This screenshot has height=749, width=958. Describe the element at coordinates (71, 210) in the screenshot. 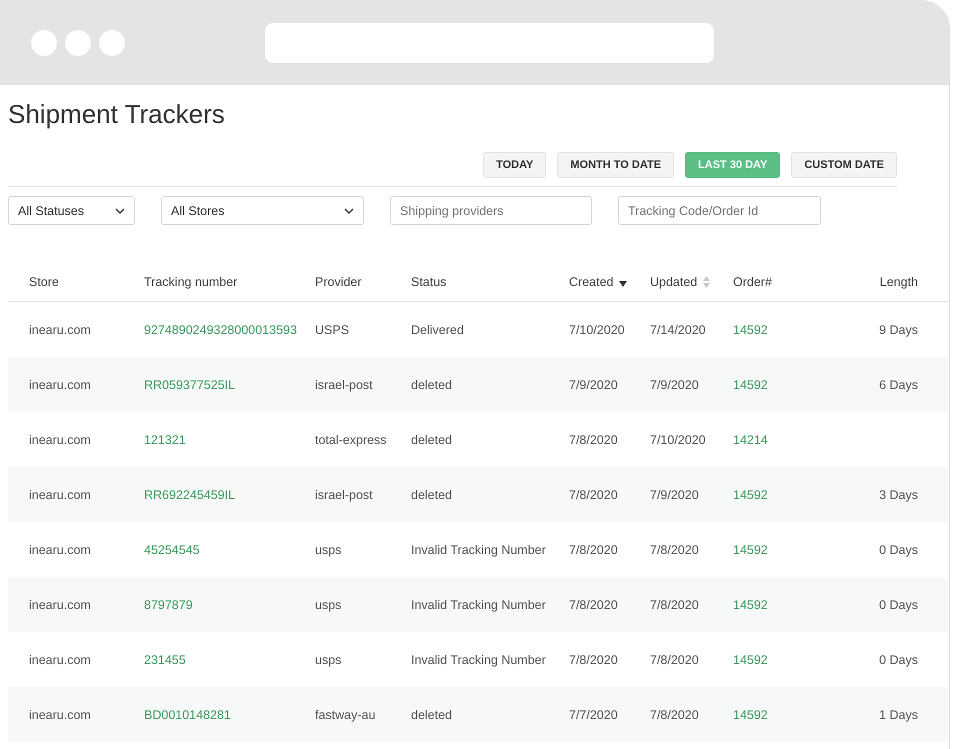

I see `filter-dropdown: All Statuses` at that location.